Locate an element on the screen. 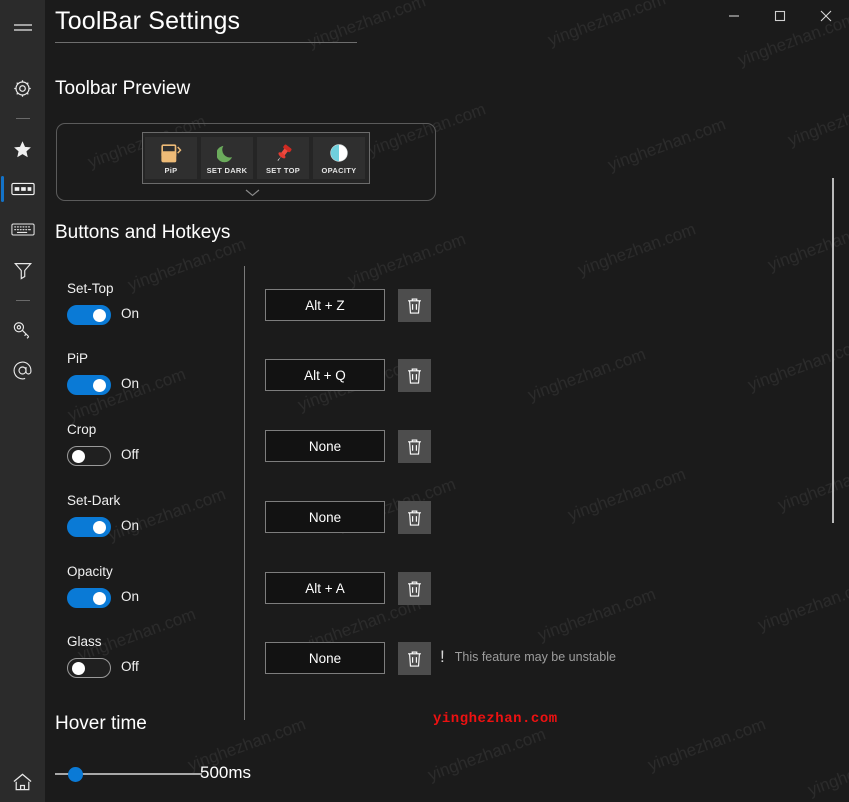 This screenshot has width=849, height=802. hotkey-row-label: PiP is located at coordinates (78, 358).